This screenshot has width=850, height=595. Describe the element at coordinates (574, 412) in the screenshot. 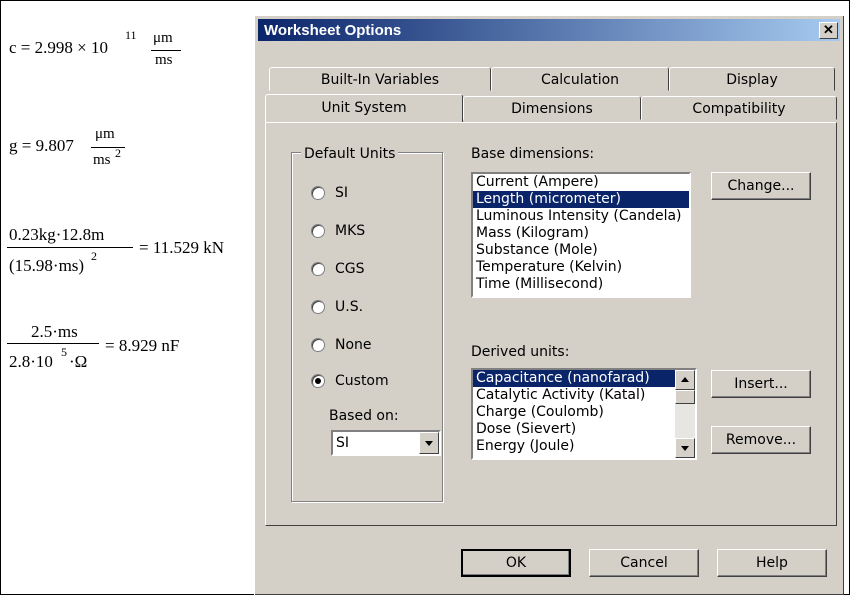

I see `list-item: Charge (Coulomb)` at that location.